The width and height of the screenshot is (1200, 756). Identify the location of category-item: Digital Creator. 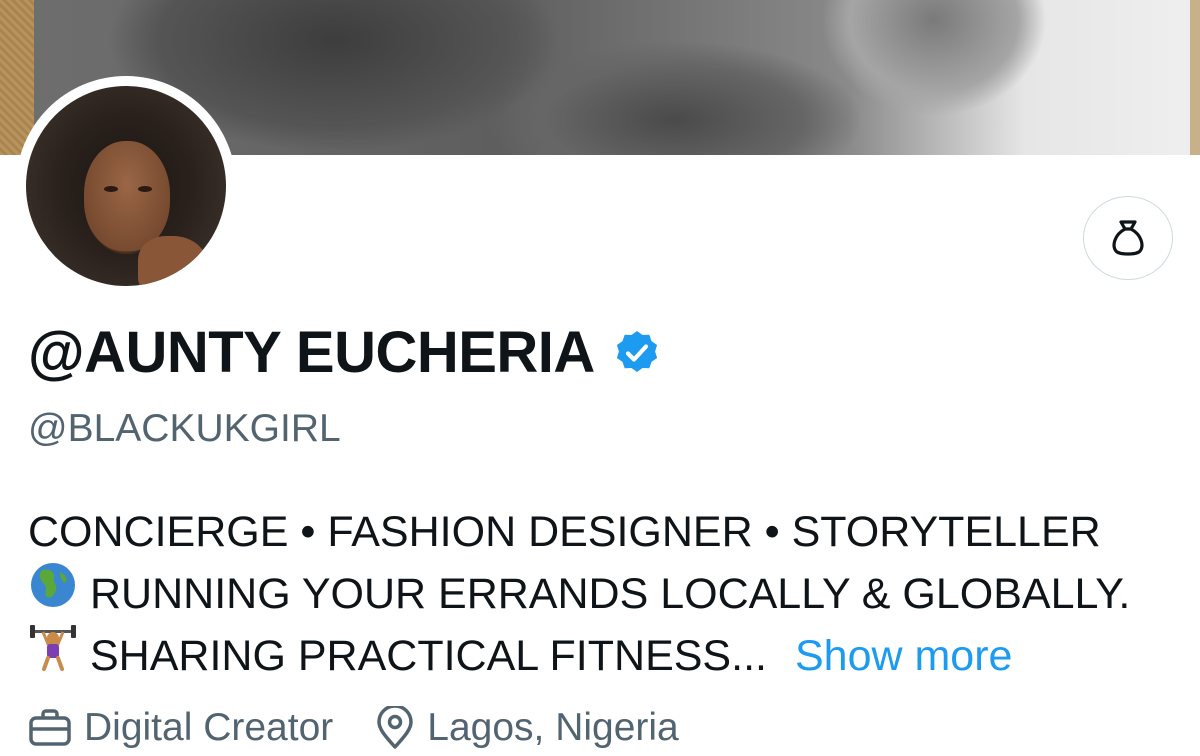
(180, 728).